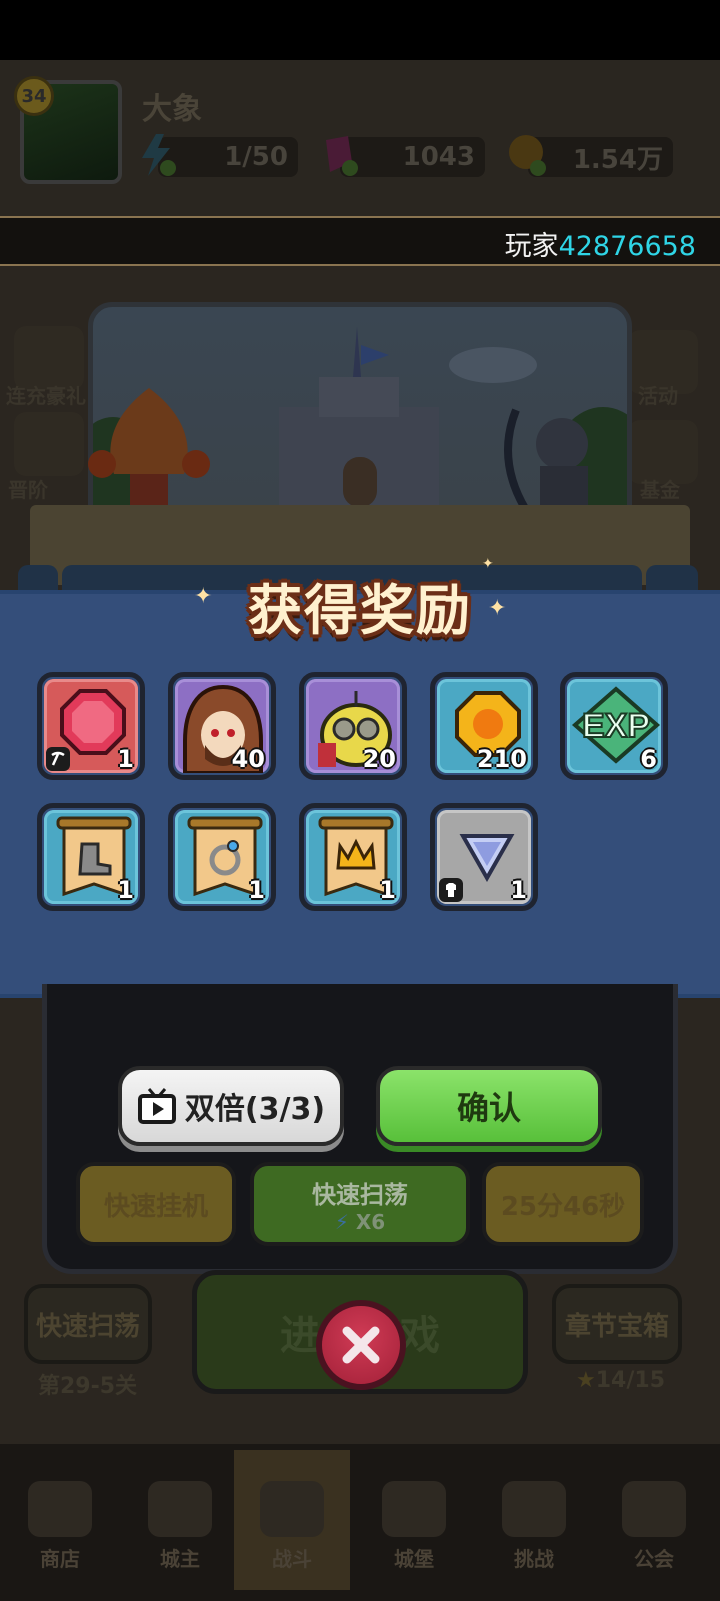 The width and height of the screenshot is (720, 1601). Describe the element at coordinates (360, 610) in the screenshot. I see `reward-title: 获得奖励` at that location.